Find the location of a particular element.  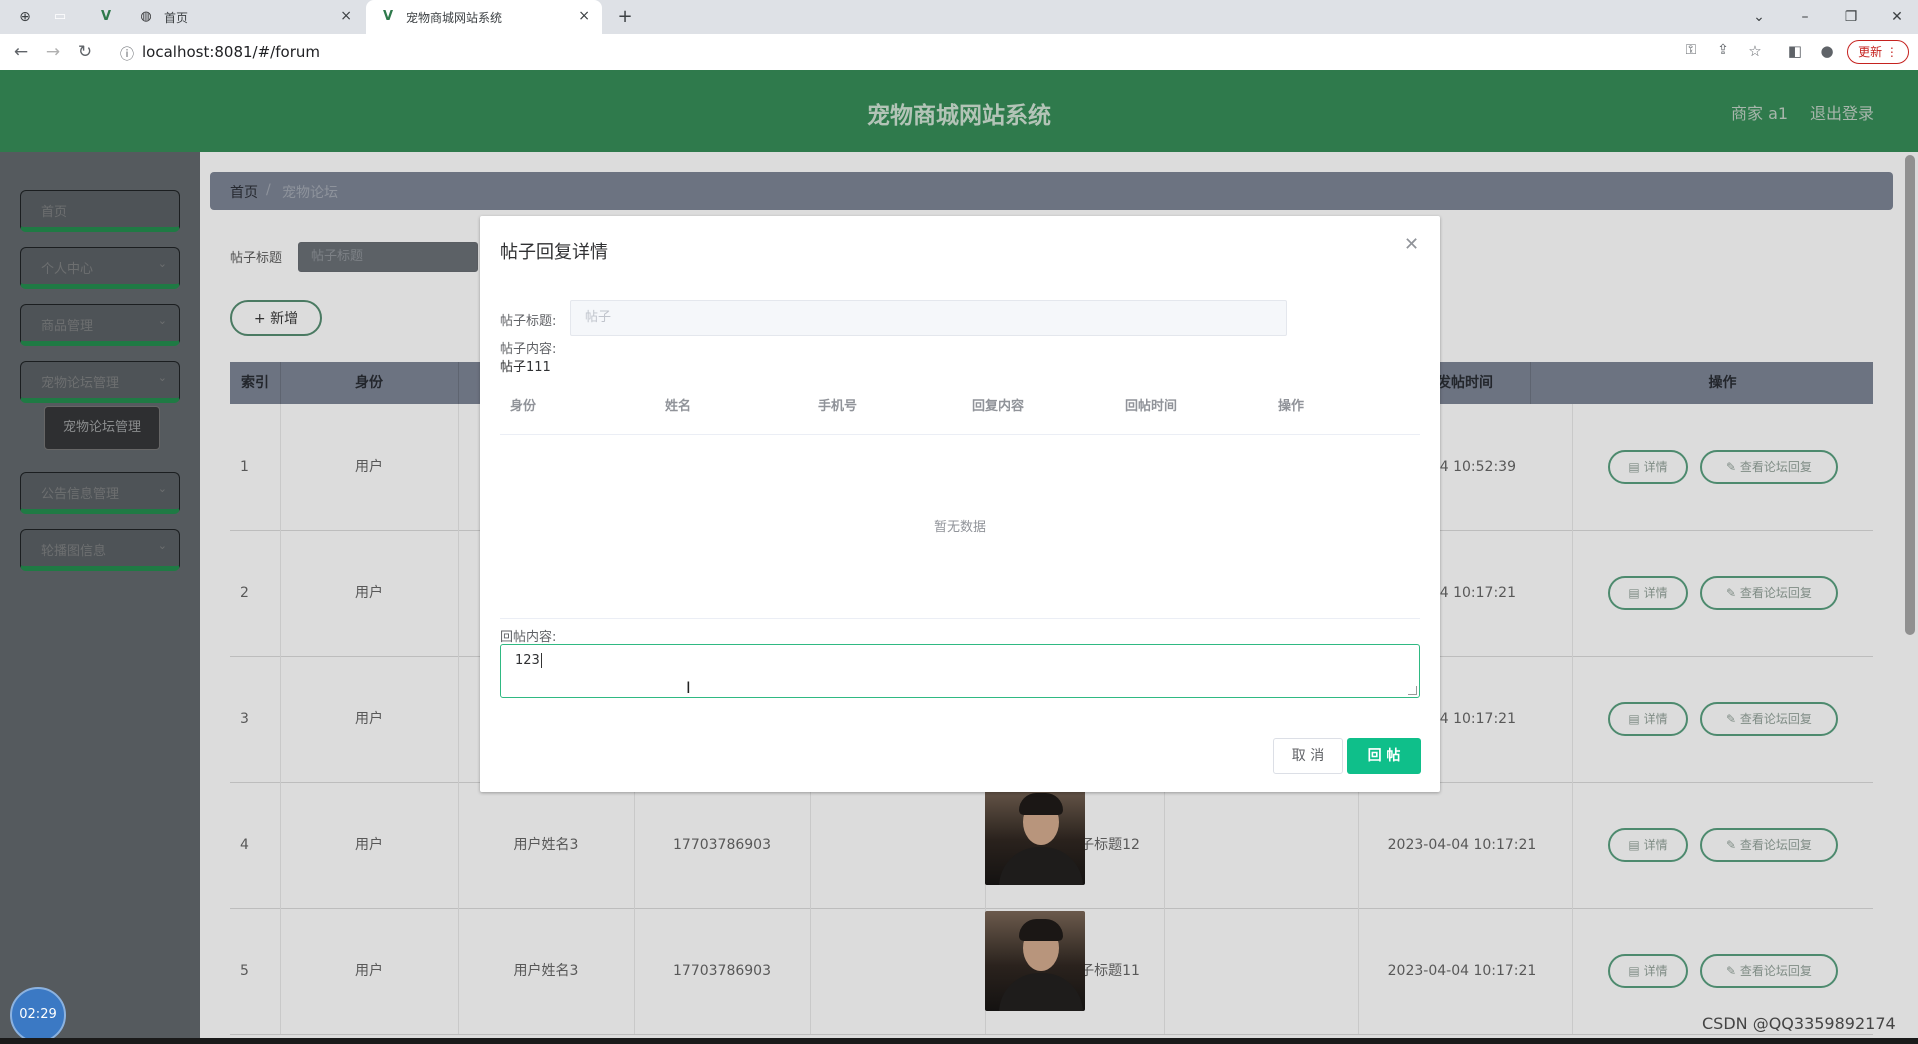

reply-content-value: 123 is located at coordinates (527, 660).